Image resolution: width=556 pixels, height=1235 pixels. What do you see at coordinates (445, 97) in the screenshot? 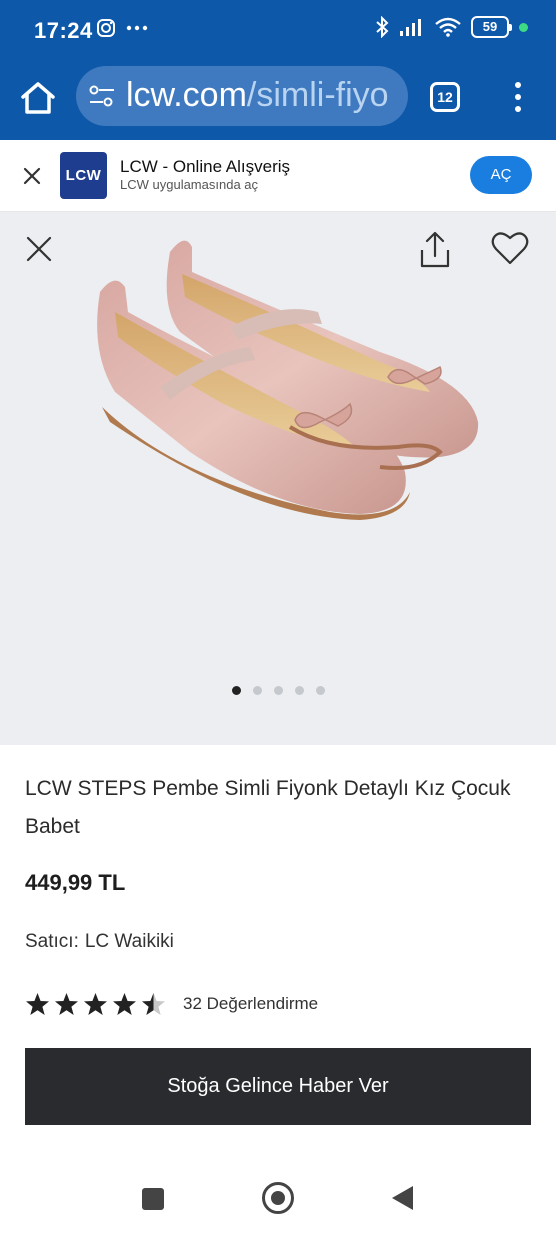
I see `tab-switcher-button: 12` at bounding box center [445, 97].